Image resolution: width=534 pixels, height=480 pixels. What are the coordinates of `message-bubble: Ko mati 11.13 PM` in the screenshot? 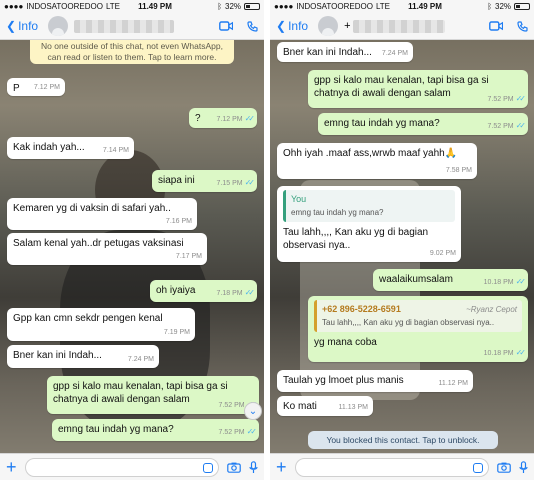 It's located at (325, 406).